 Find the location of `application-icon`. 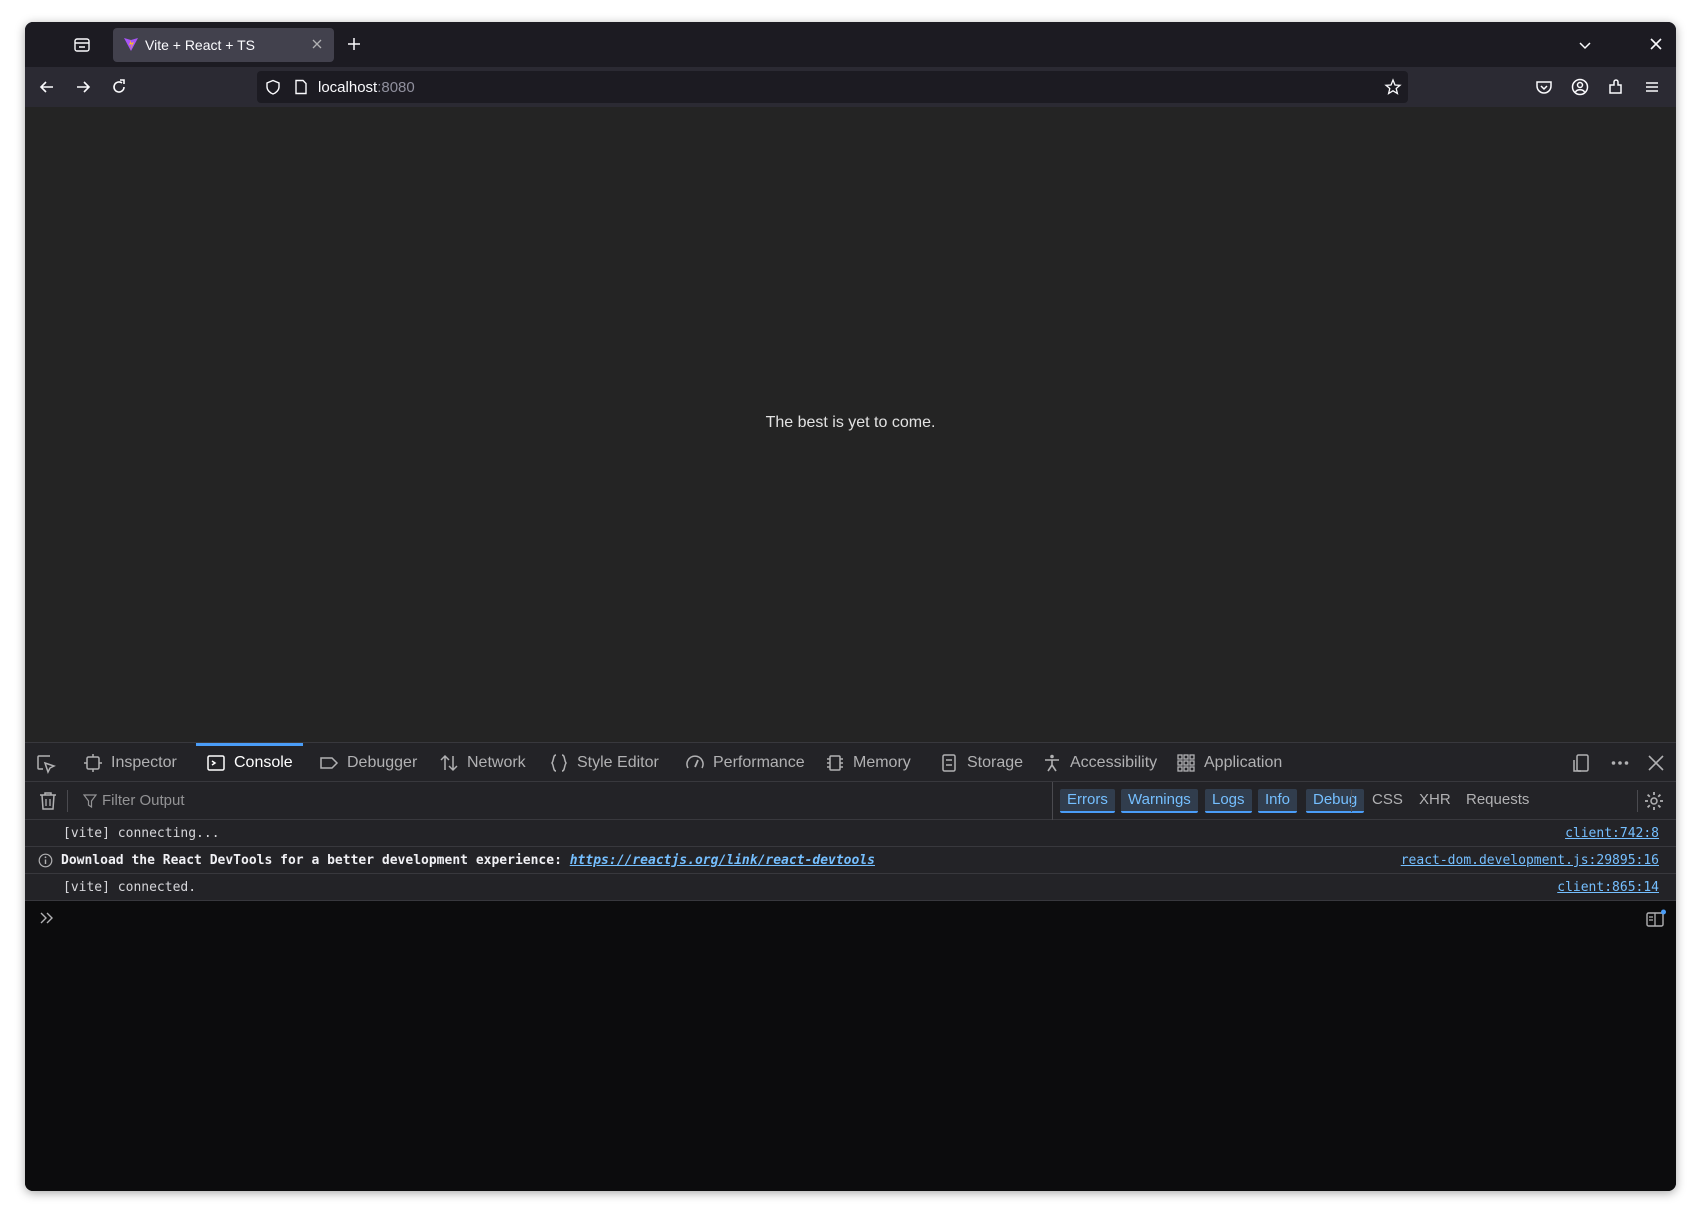

application-icon is located at coordinates (1186, 762).